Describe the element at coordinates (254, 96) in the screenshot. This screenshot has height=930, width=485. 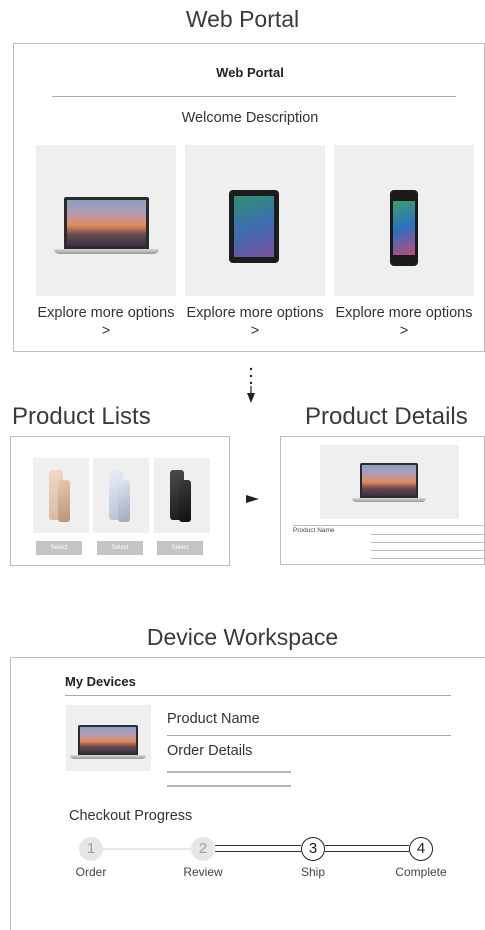
I see `card-divider` at that location.